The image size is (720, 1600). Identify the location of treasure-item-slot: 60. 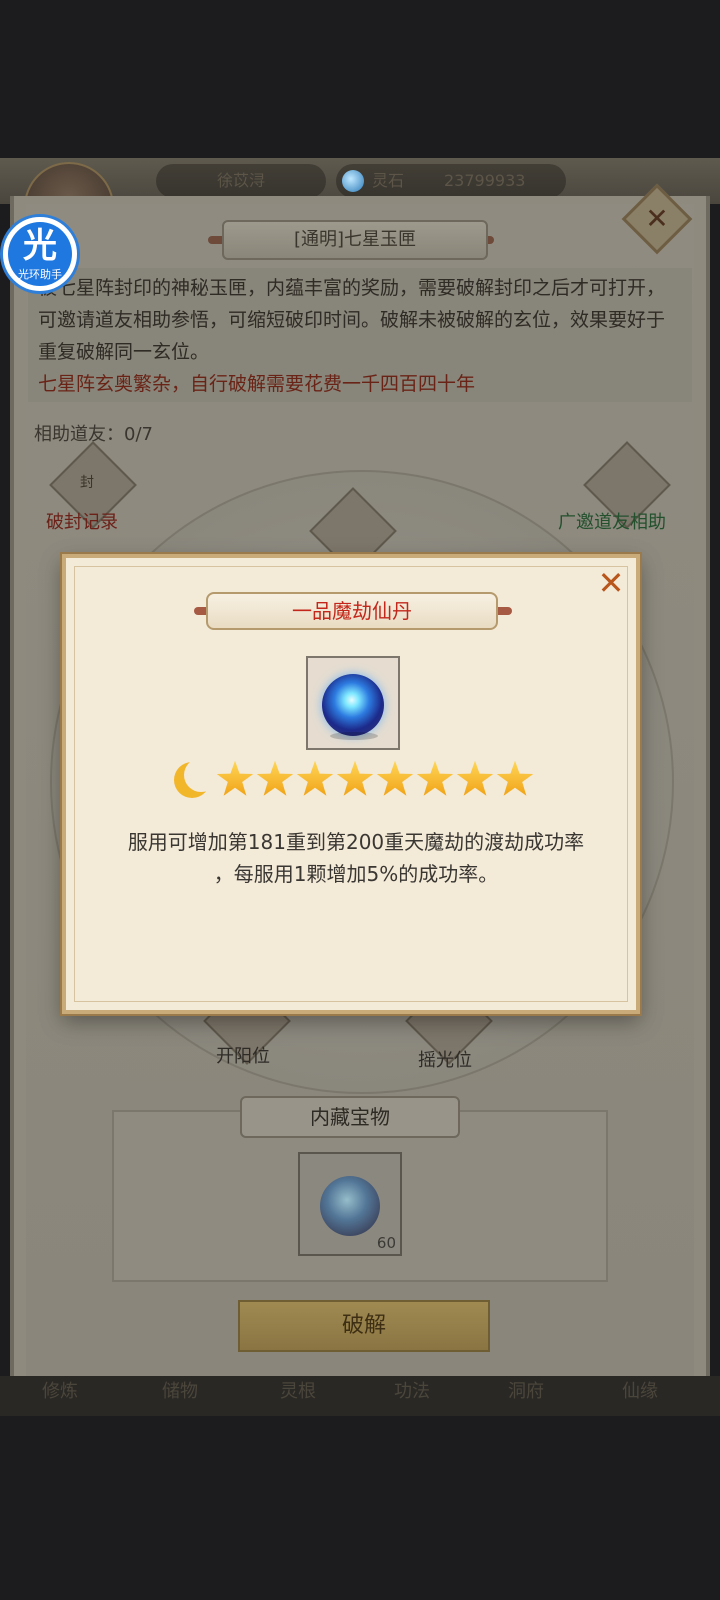
(350, 1204).